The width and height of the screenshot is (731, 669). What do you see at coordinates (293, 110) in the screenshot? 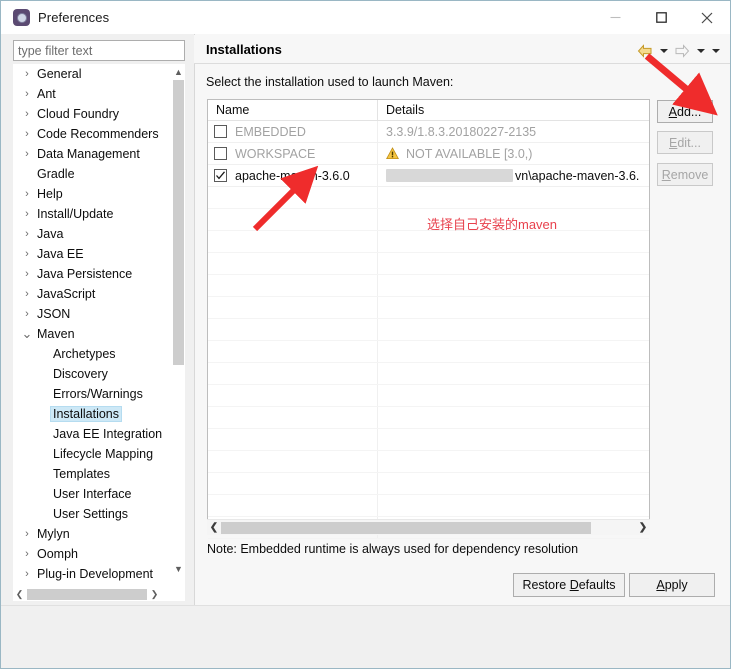
I see `column-header-name: Name` at bounding box center [293, 110].